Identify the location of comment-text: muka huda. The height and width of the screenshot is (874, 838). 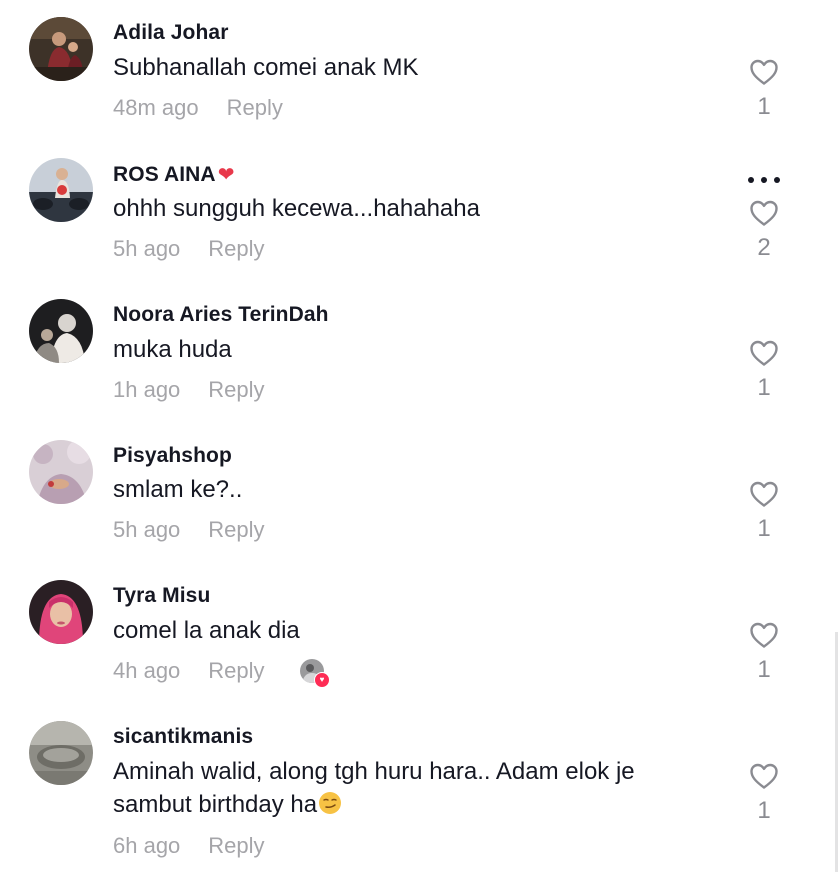
(172, 349).